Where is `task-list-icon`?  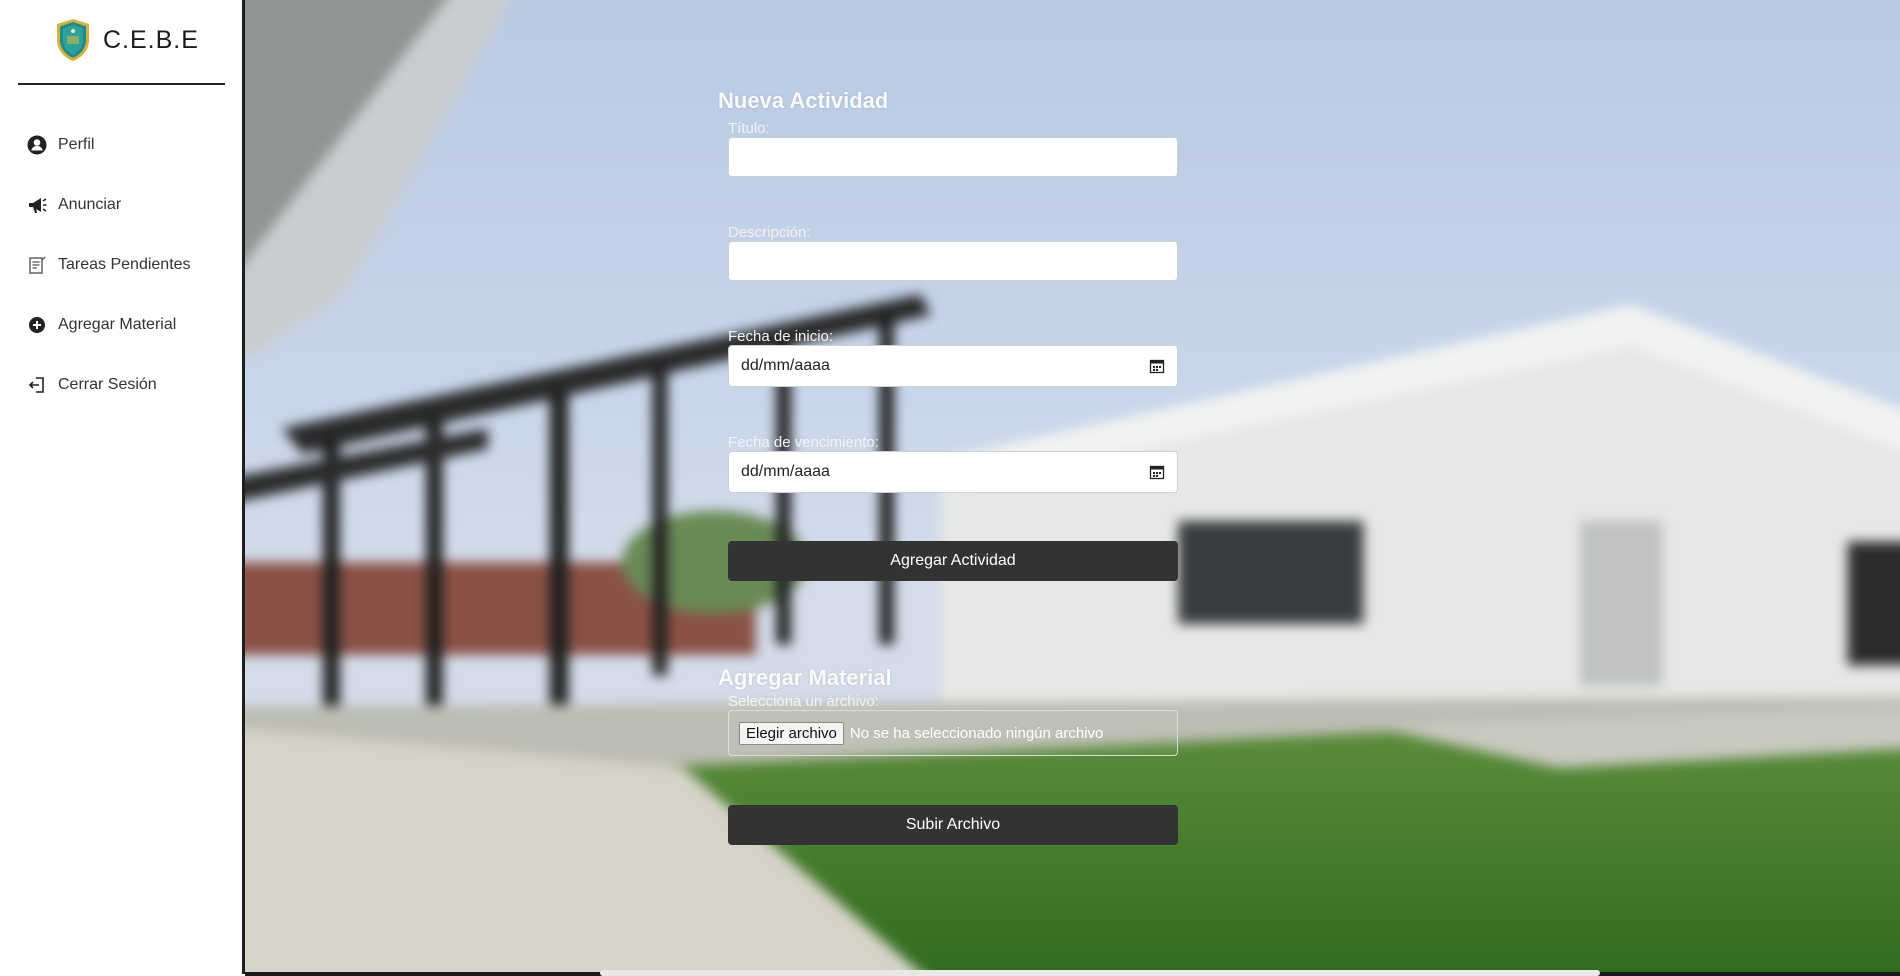
task-list-icon is located at coordinates (37, 265).